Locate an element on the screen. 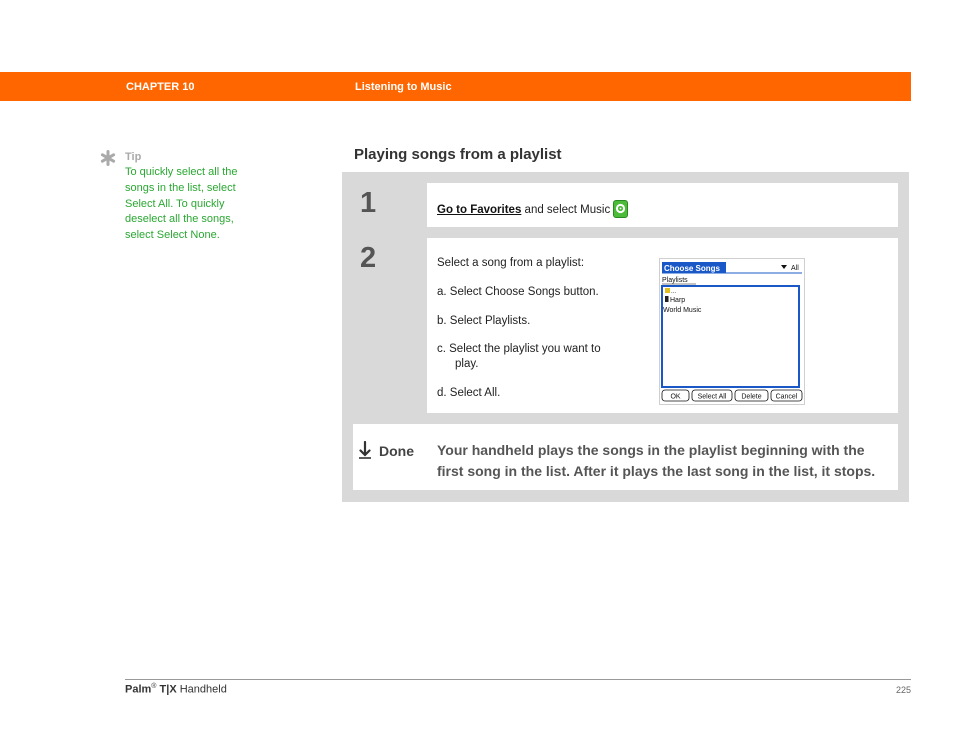 The height and width of the screenshot is (738, 954). footer-brand: Palm is located at coordinates (138, 689).